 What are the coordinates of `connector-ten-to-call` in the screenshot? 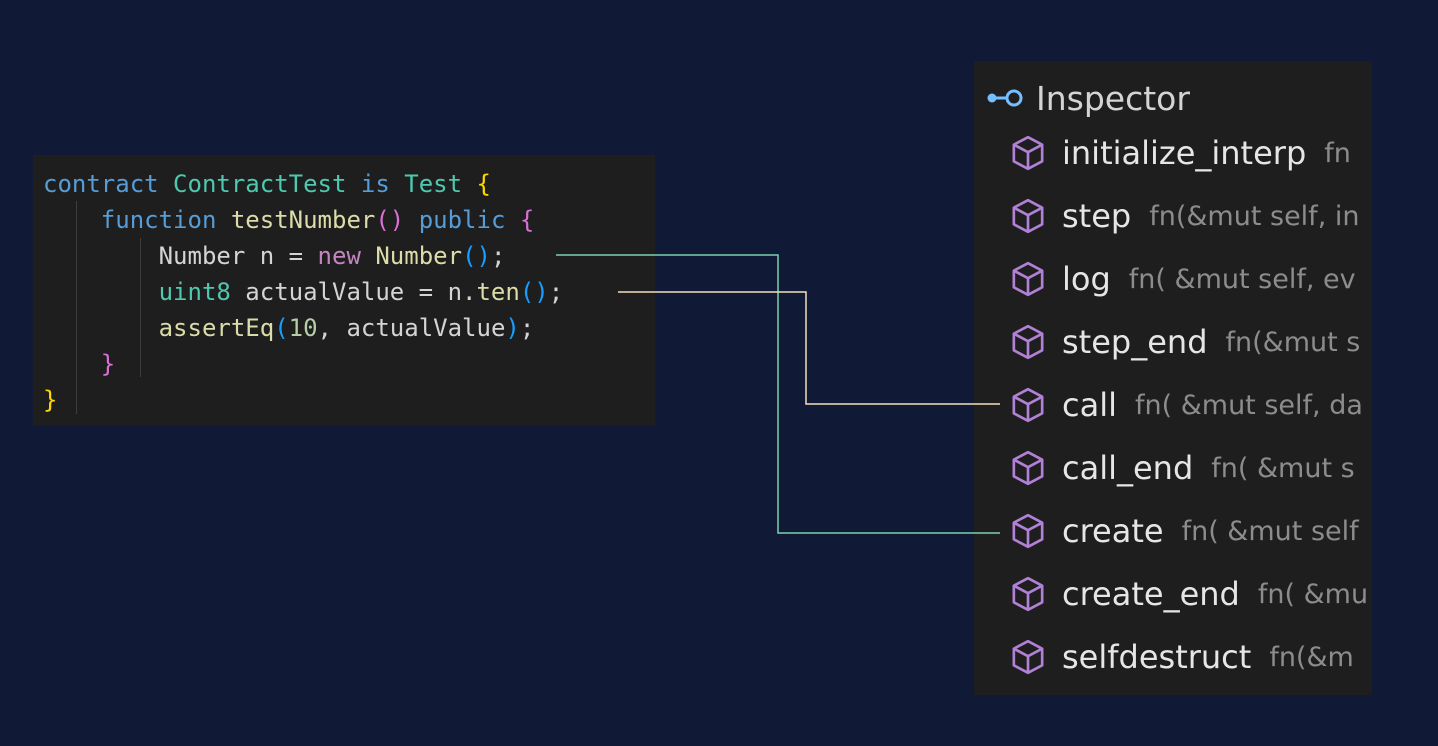 It's located at (809, 348).